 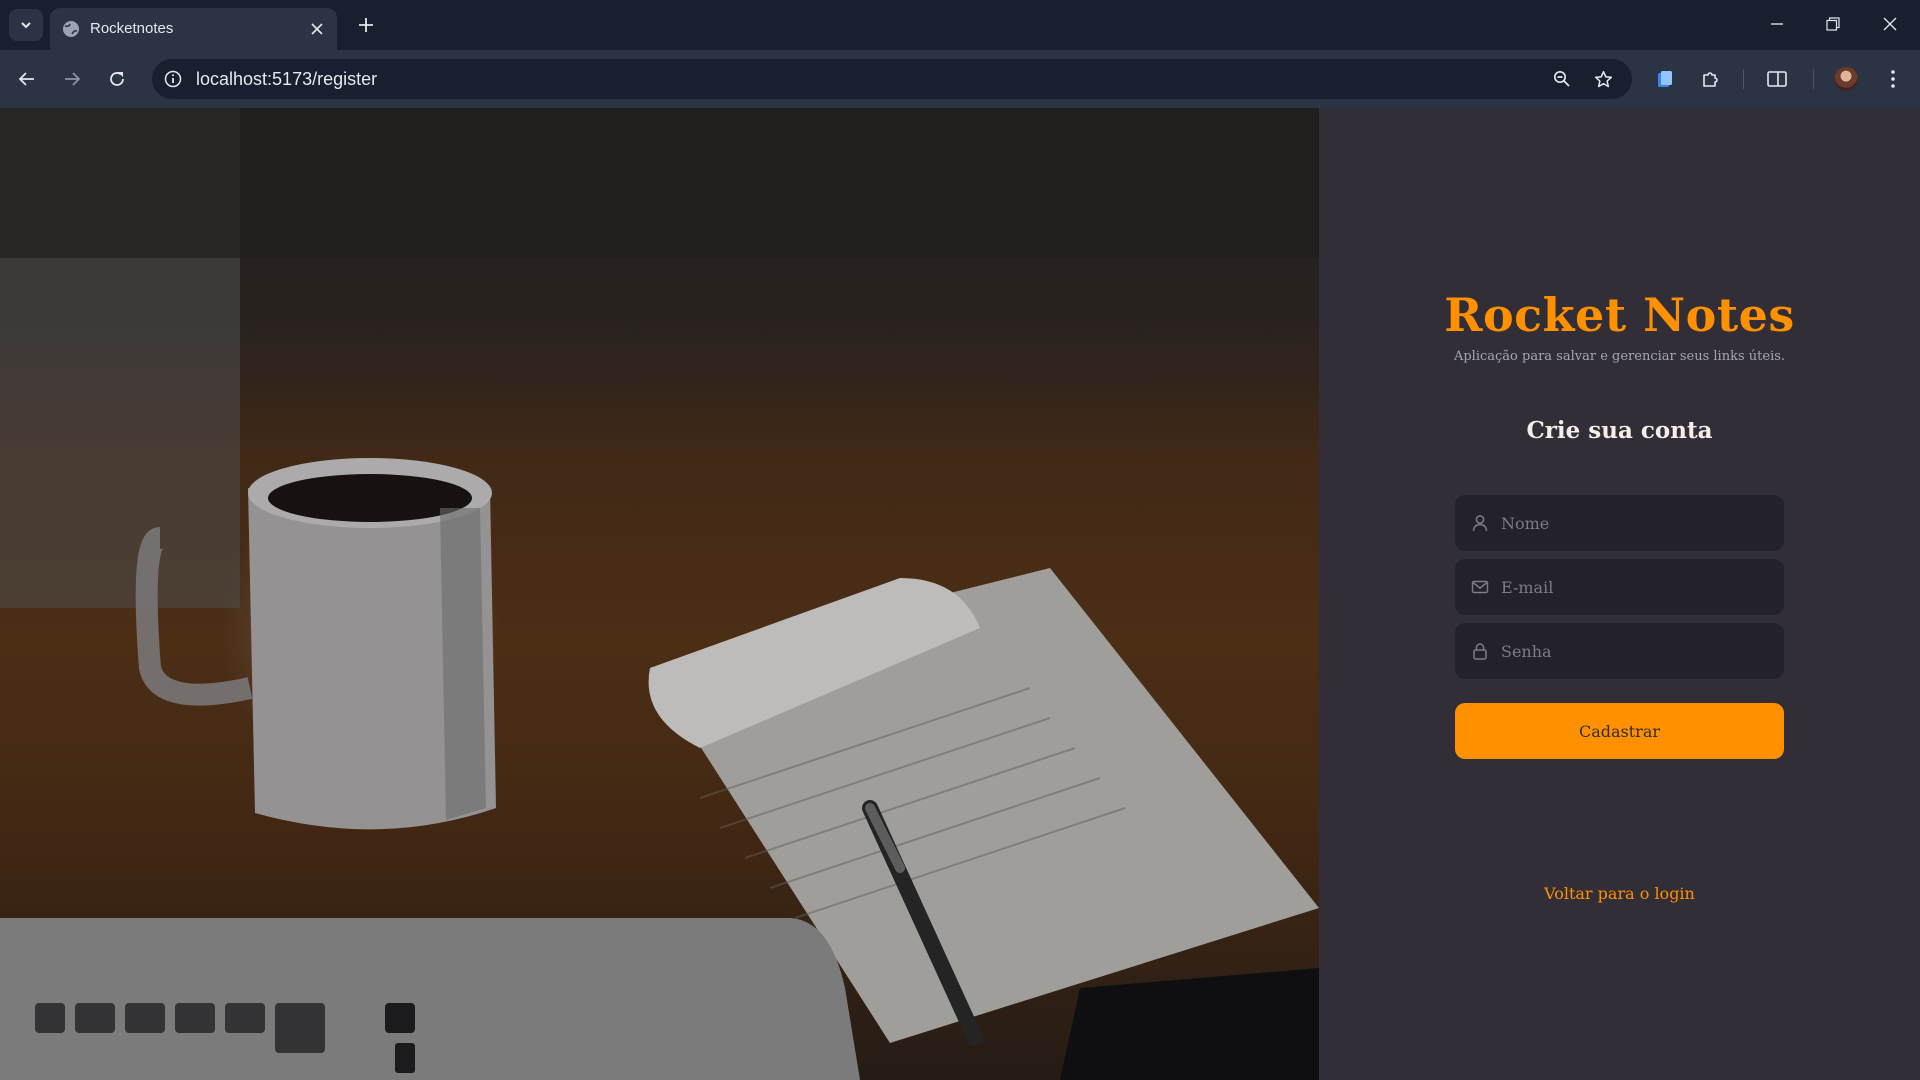 I want to click on tab-title: Rocketnotes, so click(x=132, y=28).